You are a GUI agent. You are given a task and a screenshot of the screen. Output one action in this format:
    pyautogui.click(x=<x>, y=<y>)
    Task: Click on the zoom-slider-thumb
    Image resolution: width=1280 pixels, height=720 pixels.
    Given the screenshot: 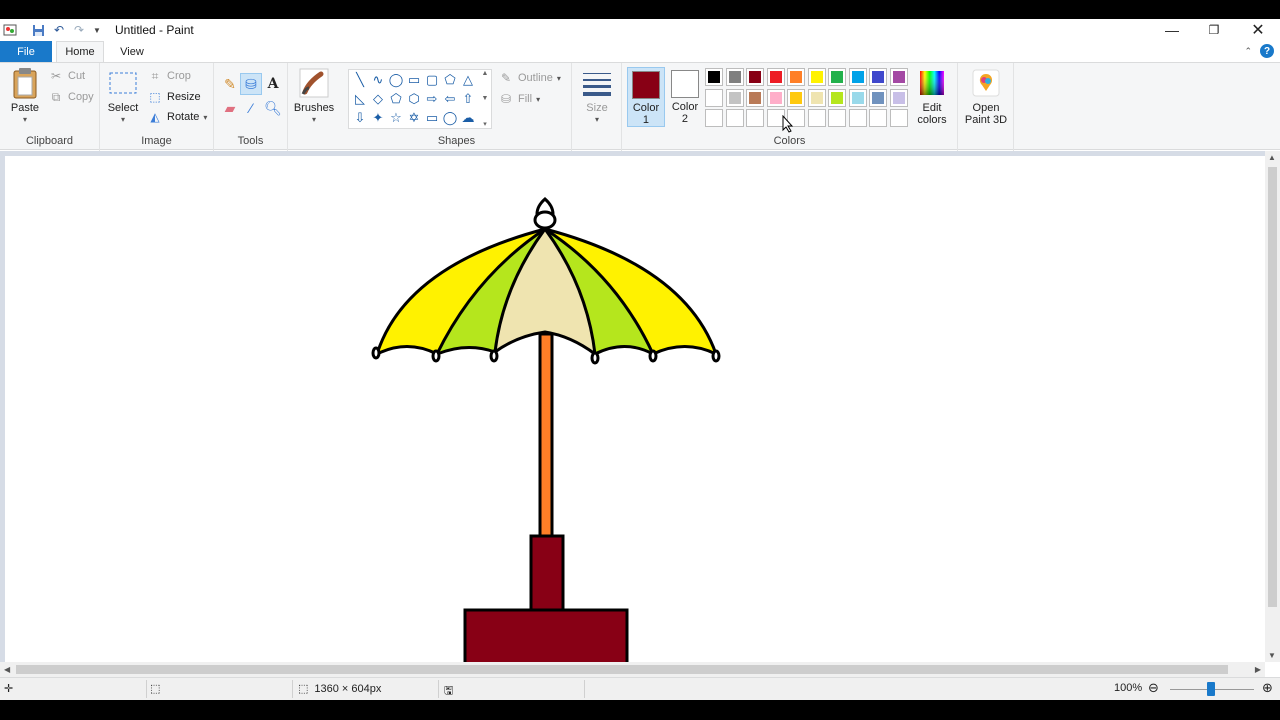 What is the action you would take?
    pyautogui.click(x=1211, y=689)
    